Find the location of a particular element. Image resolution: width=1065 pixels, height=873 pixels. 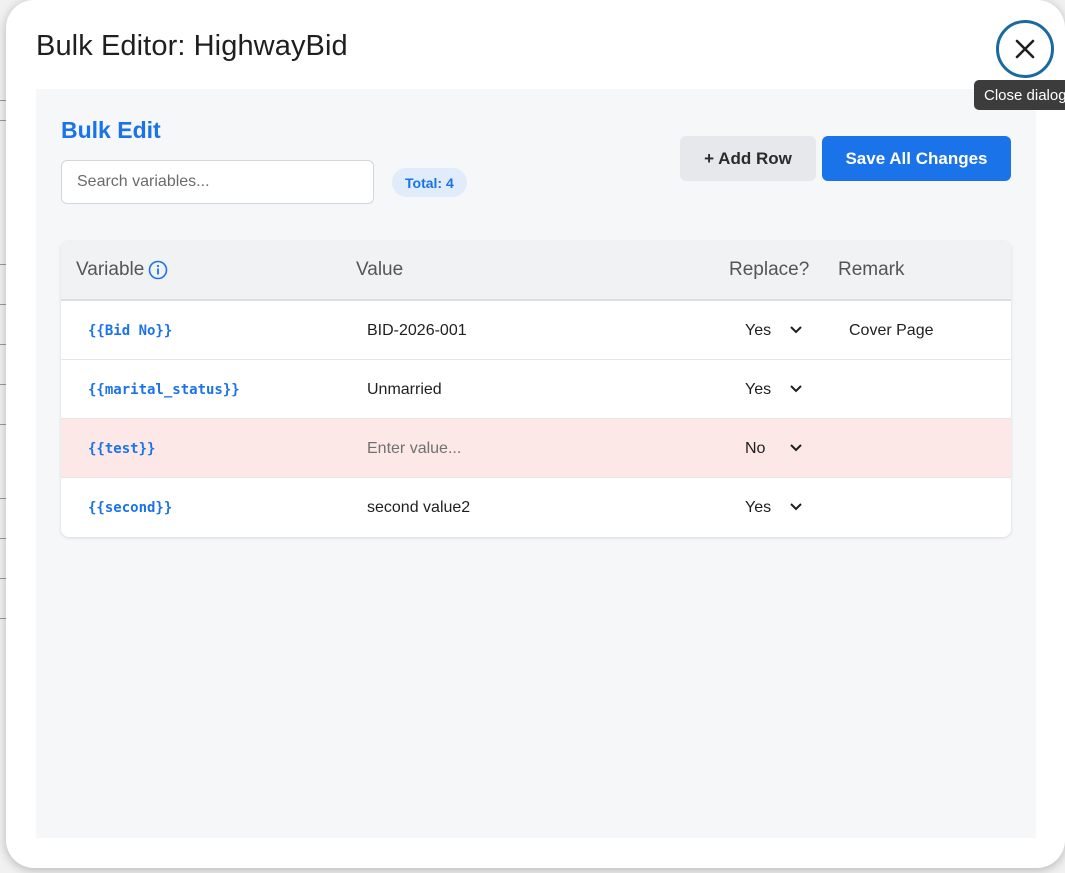

close-dialog-button is located at coordinates (1025, 49).